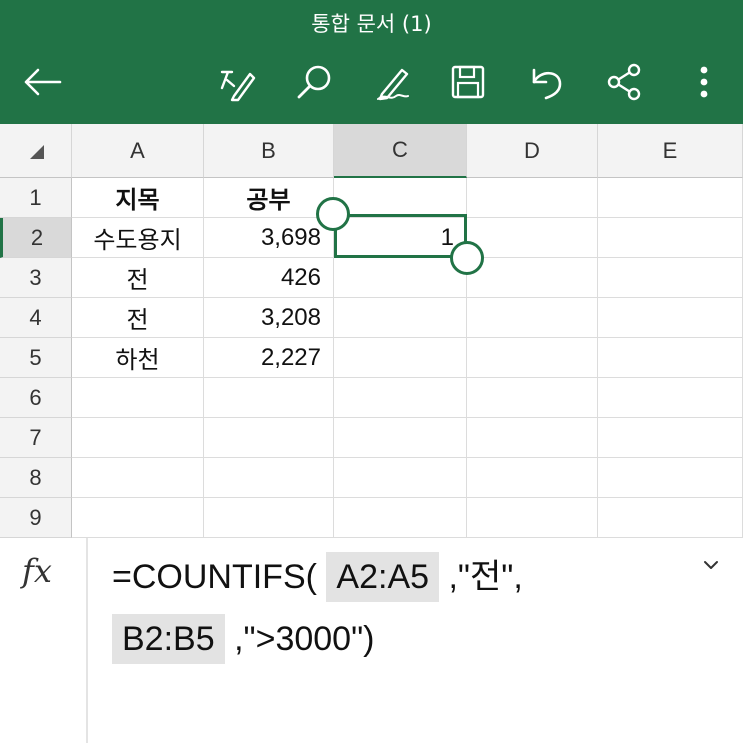 The image size is (743, 743). Describe the element at coordinates (214, 577) in the screenshot. I see `formula-prefix: =COUNTIFS(` at that location.